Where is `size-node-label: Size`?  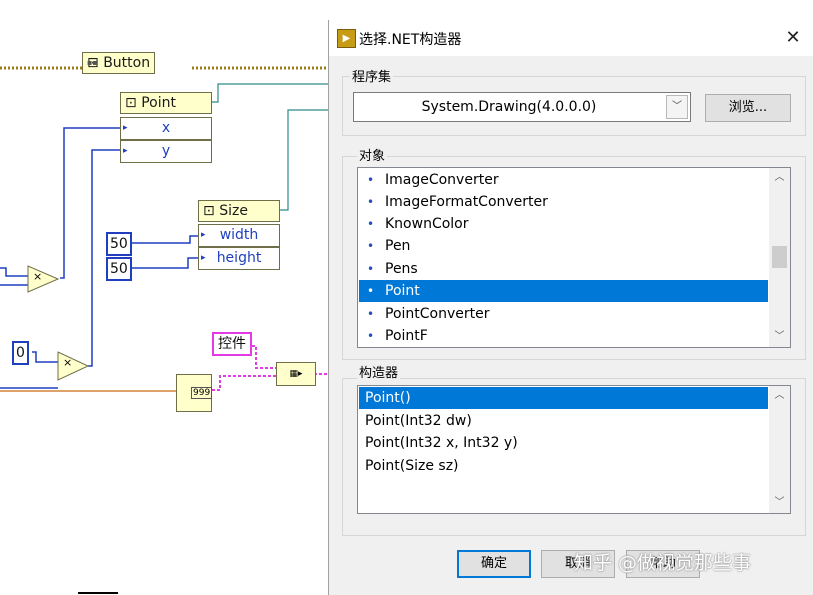 size-node-label: Size is located at coordinates (233, 211).